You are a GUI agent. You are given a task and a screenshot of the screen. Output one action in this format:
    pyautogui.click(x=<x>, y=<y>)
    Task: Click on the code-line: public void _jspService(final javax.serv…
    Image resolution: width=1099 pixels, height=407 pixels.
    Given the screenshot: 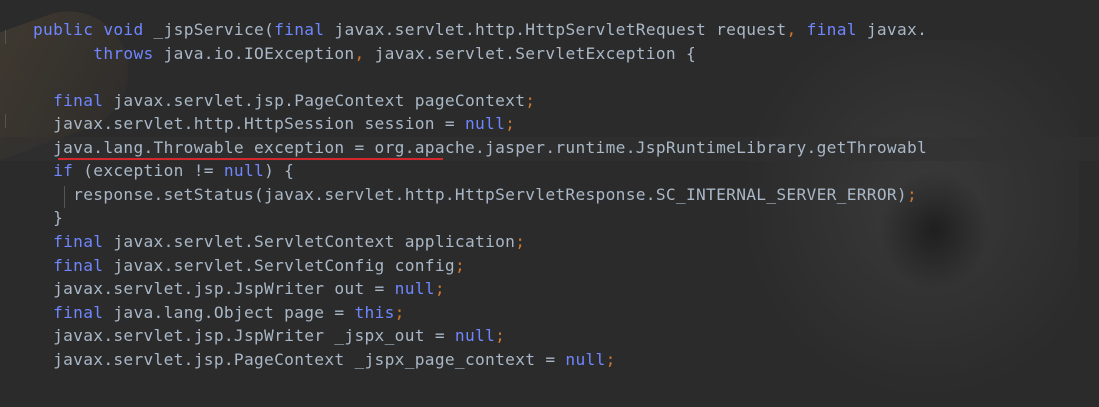 What is the action you would take?
    pyautogui.click(x=480, y=30)
    